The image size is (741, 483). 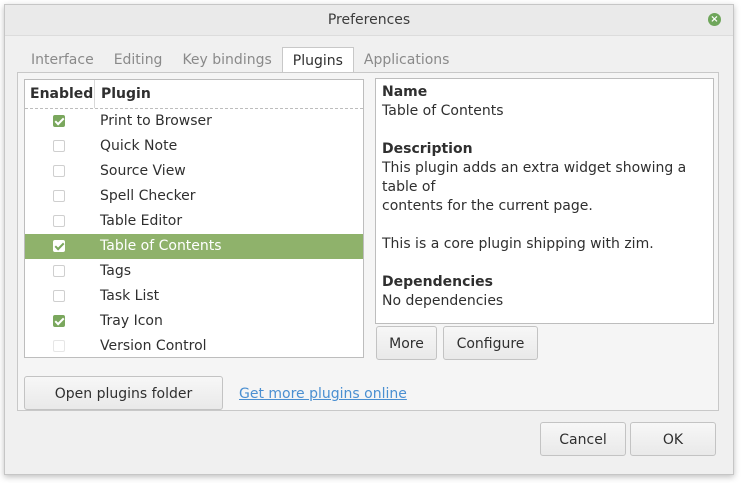 What do you see at coordinates (194, 271) in the screenshot?
I see `plugin-row: Tags` at bounding box center [194, 271].